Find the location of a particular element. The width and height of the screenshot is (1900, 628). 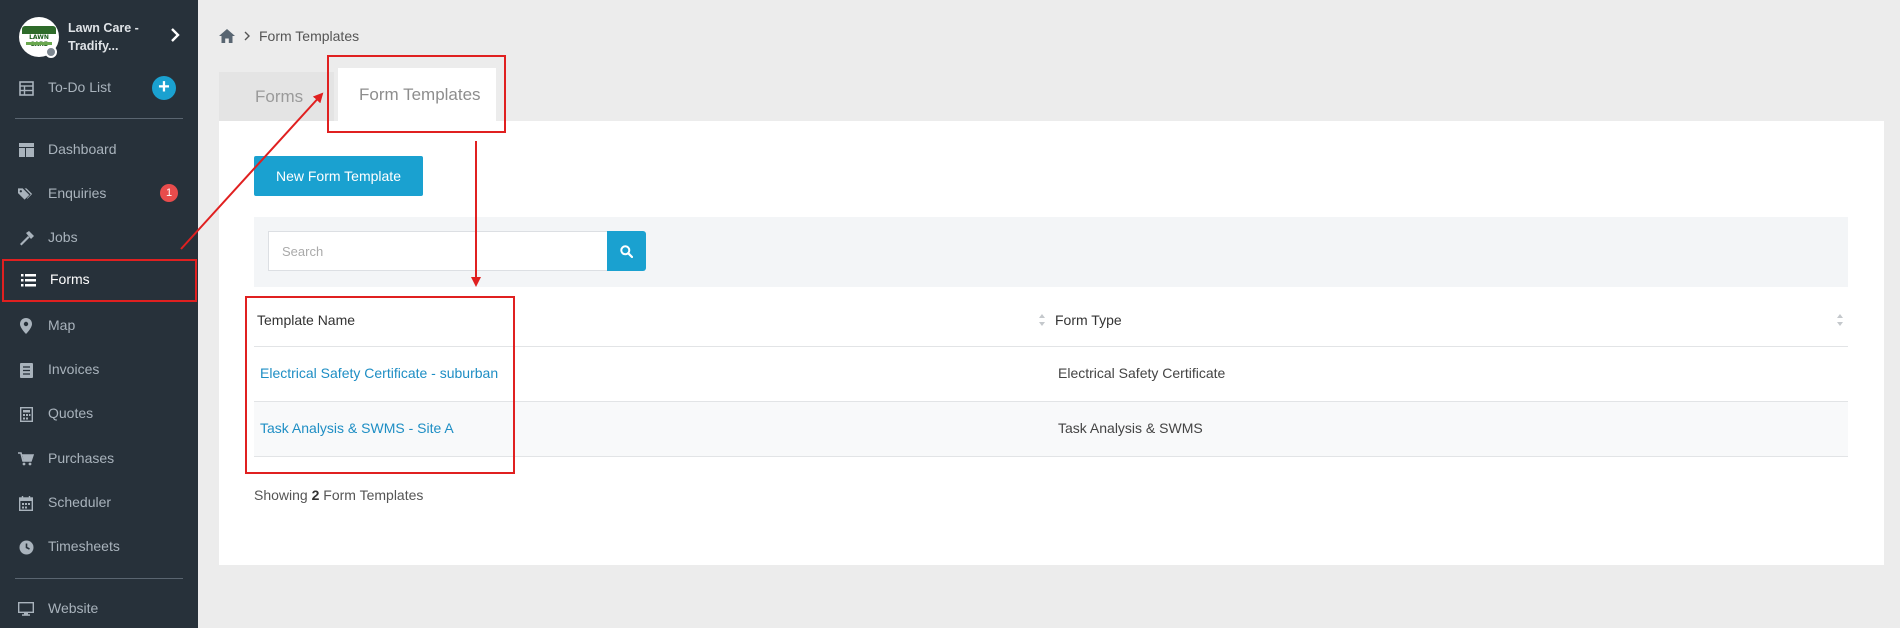

search-button is located at coordinates (626, 251).